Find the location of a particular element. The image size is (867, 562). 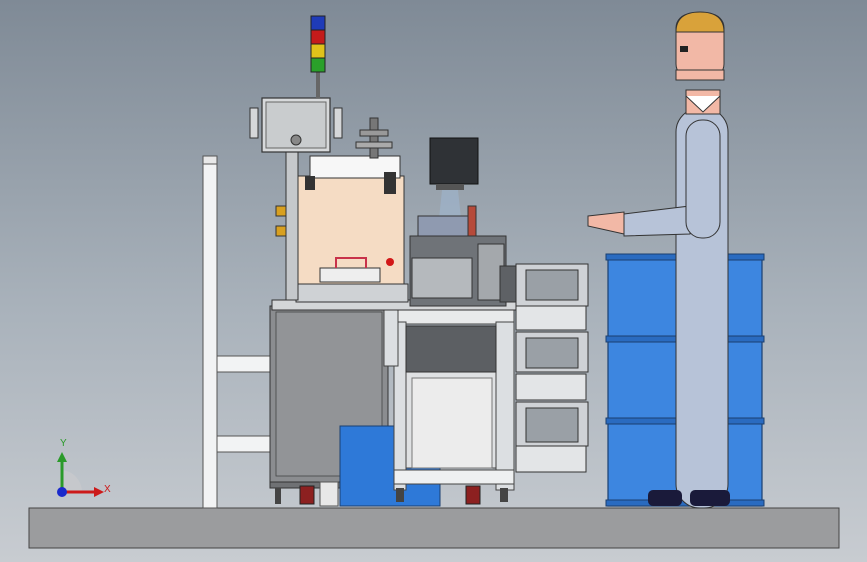

central-frame is located at coordinates (449, 405).